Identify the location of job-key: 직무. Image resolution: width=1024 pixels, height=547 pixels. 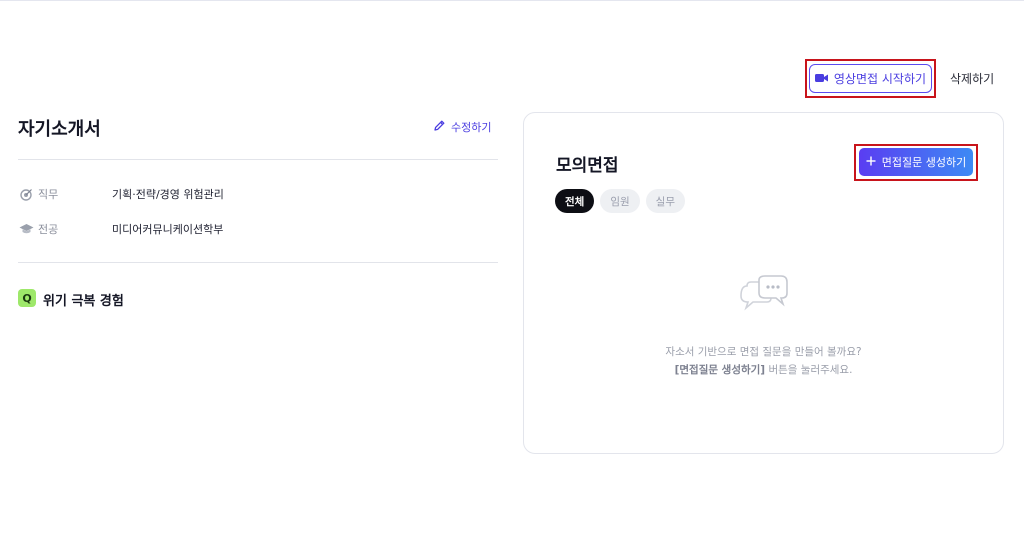
(48, 194).